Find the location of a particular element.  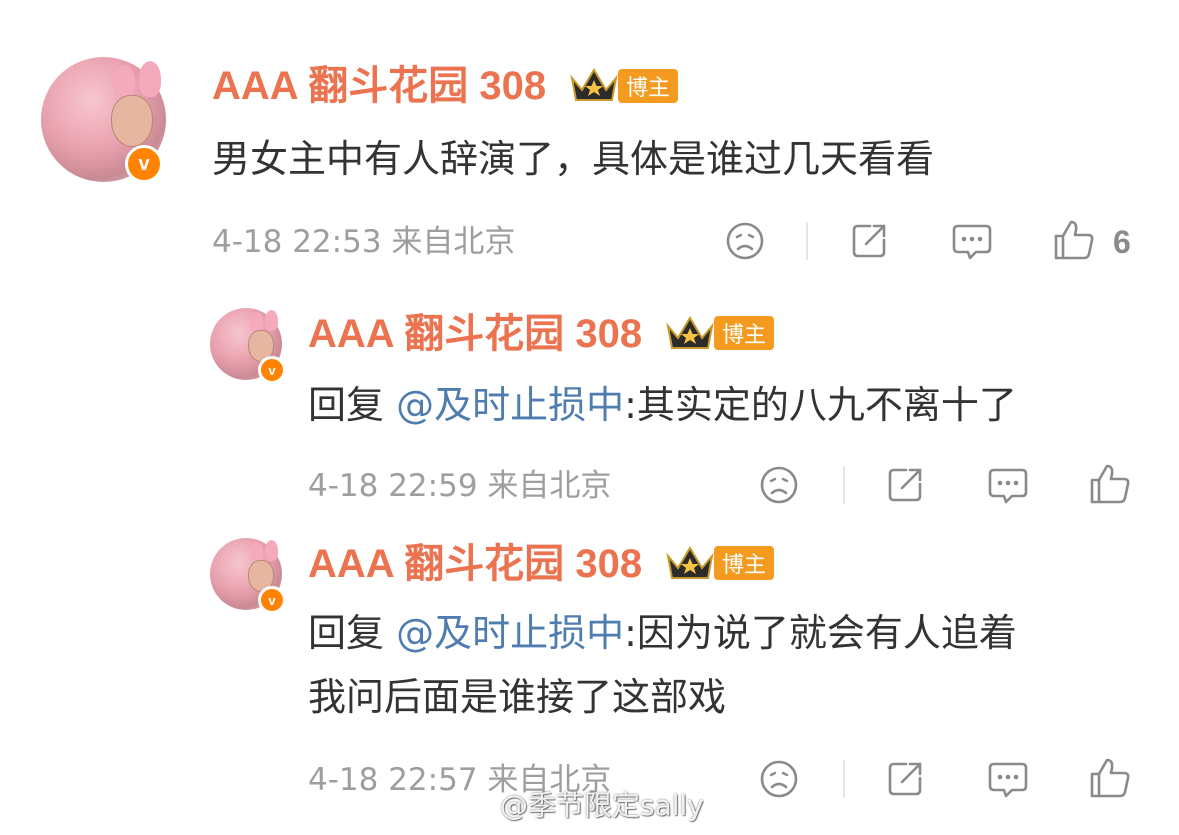

avatar: v is located at coordinates (103, 120).